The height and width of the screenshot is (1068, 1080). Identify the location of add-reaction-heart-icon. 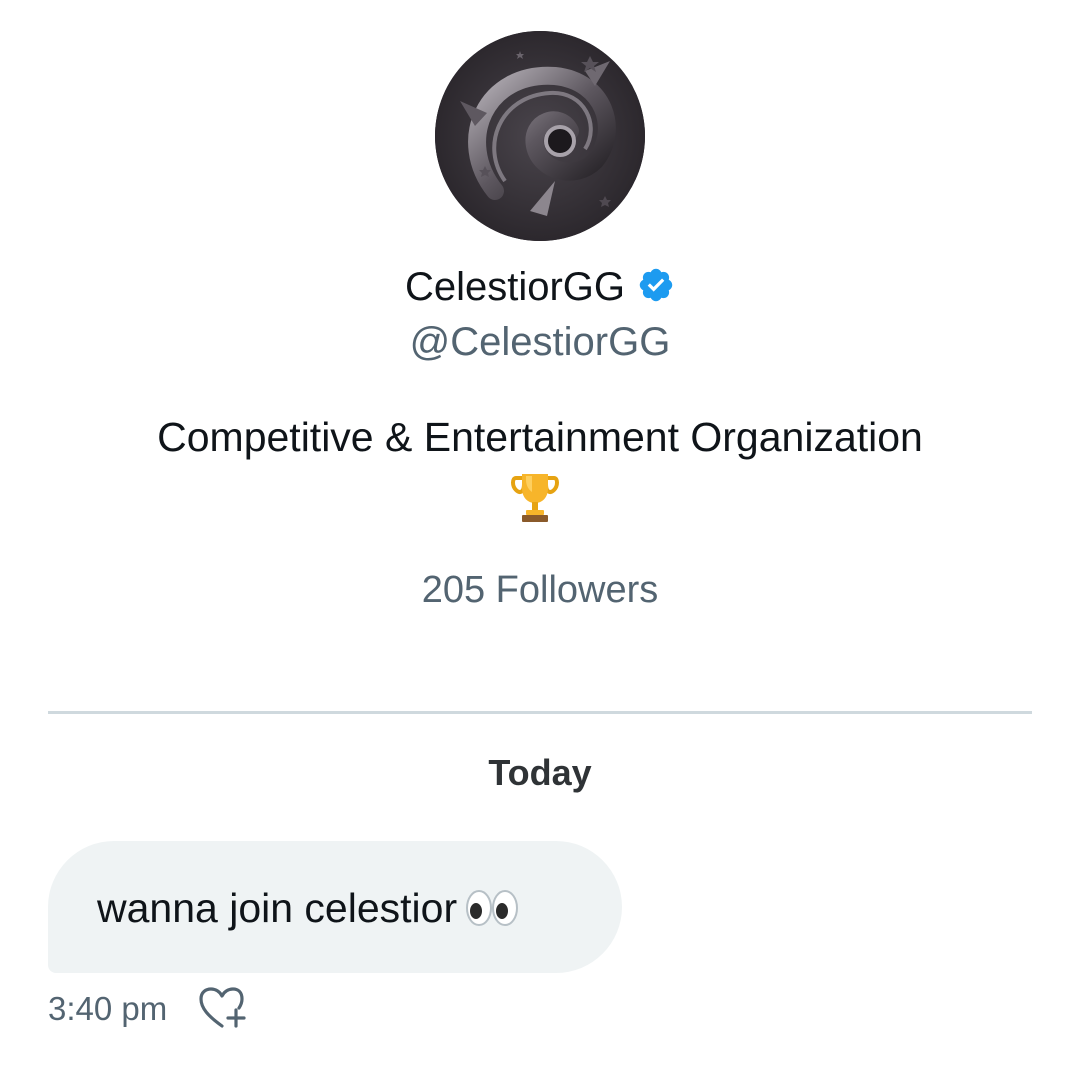
(224, 1009).